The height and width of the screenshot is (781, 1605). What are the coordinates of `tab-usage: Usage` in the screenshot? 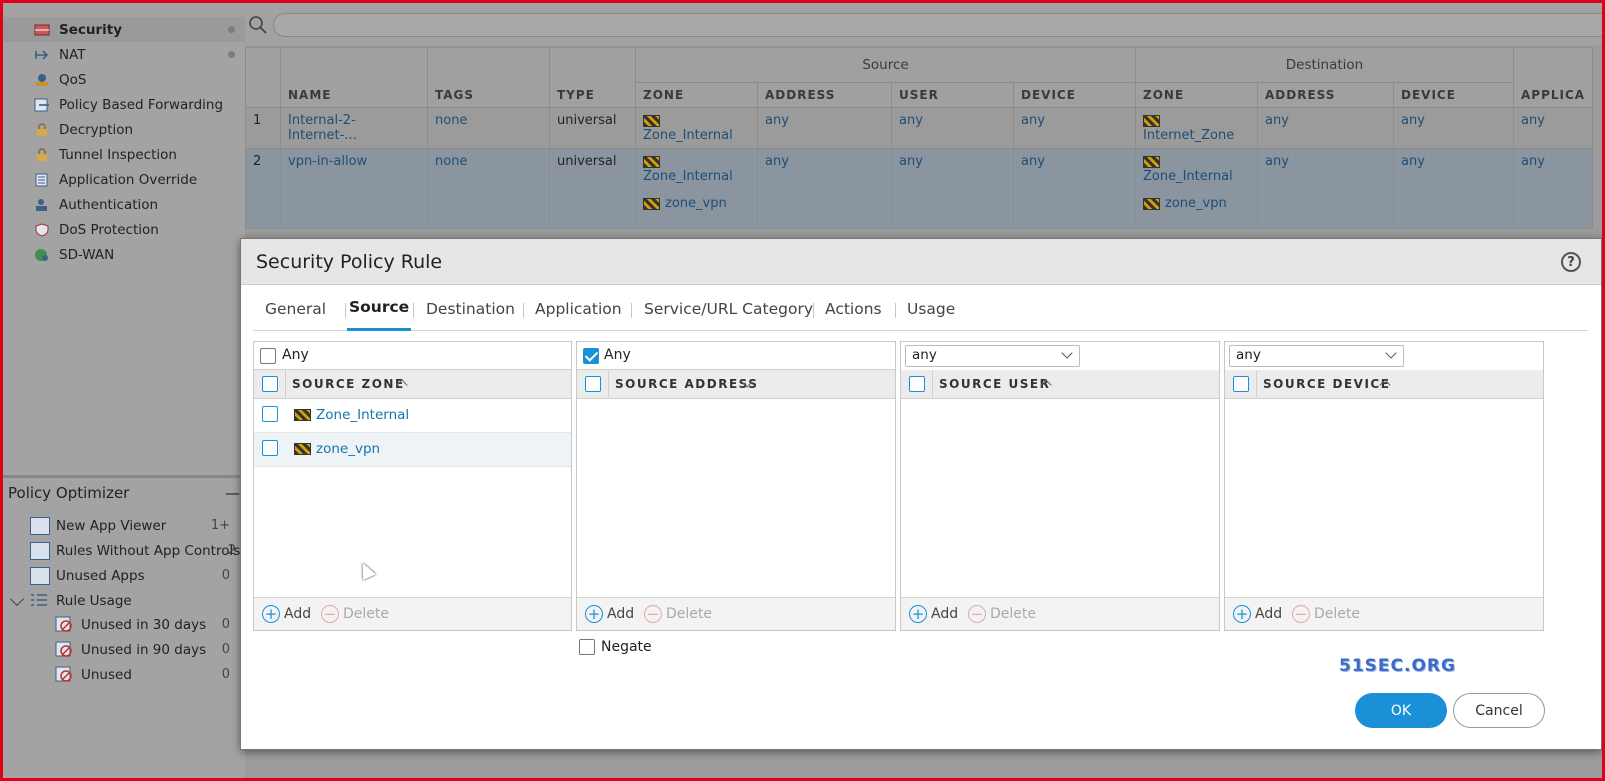 It's located at (931, 308).